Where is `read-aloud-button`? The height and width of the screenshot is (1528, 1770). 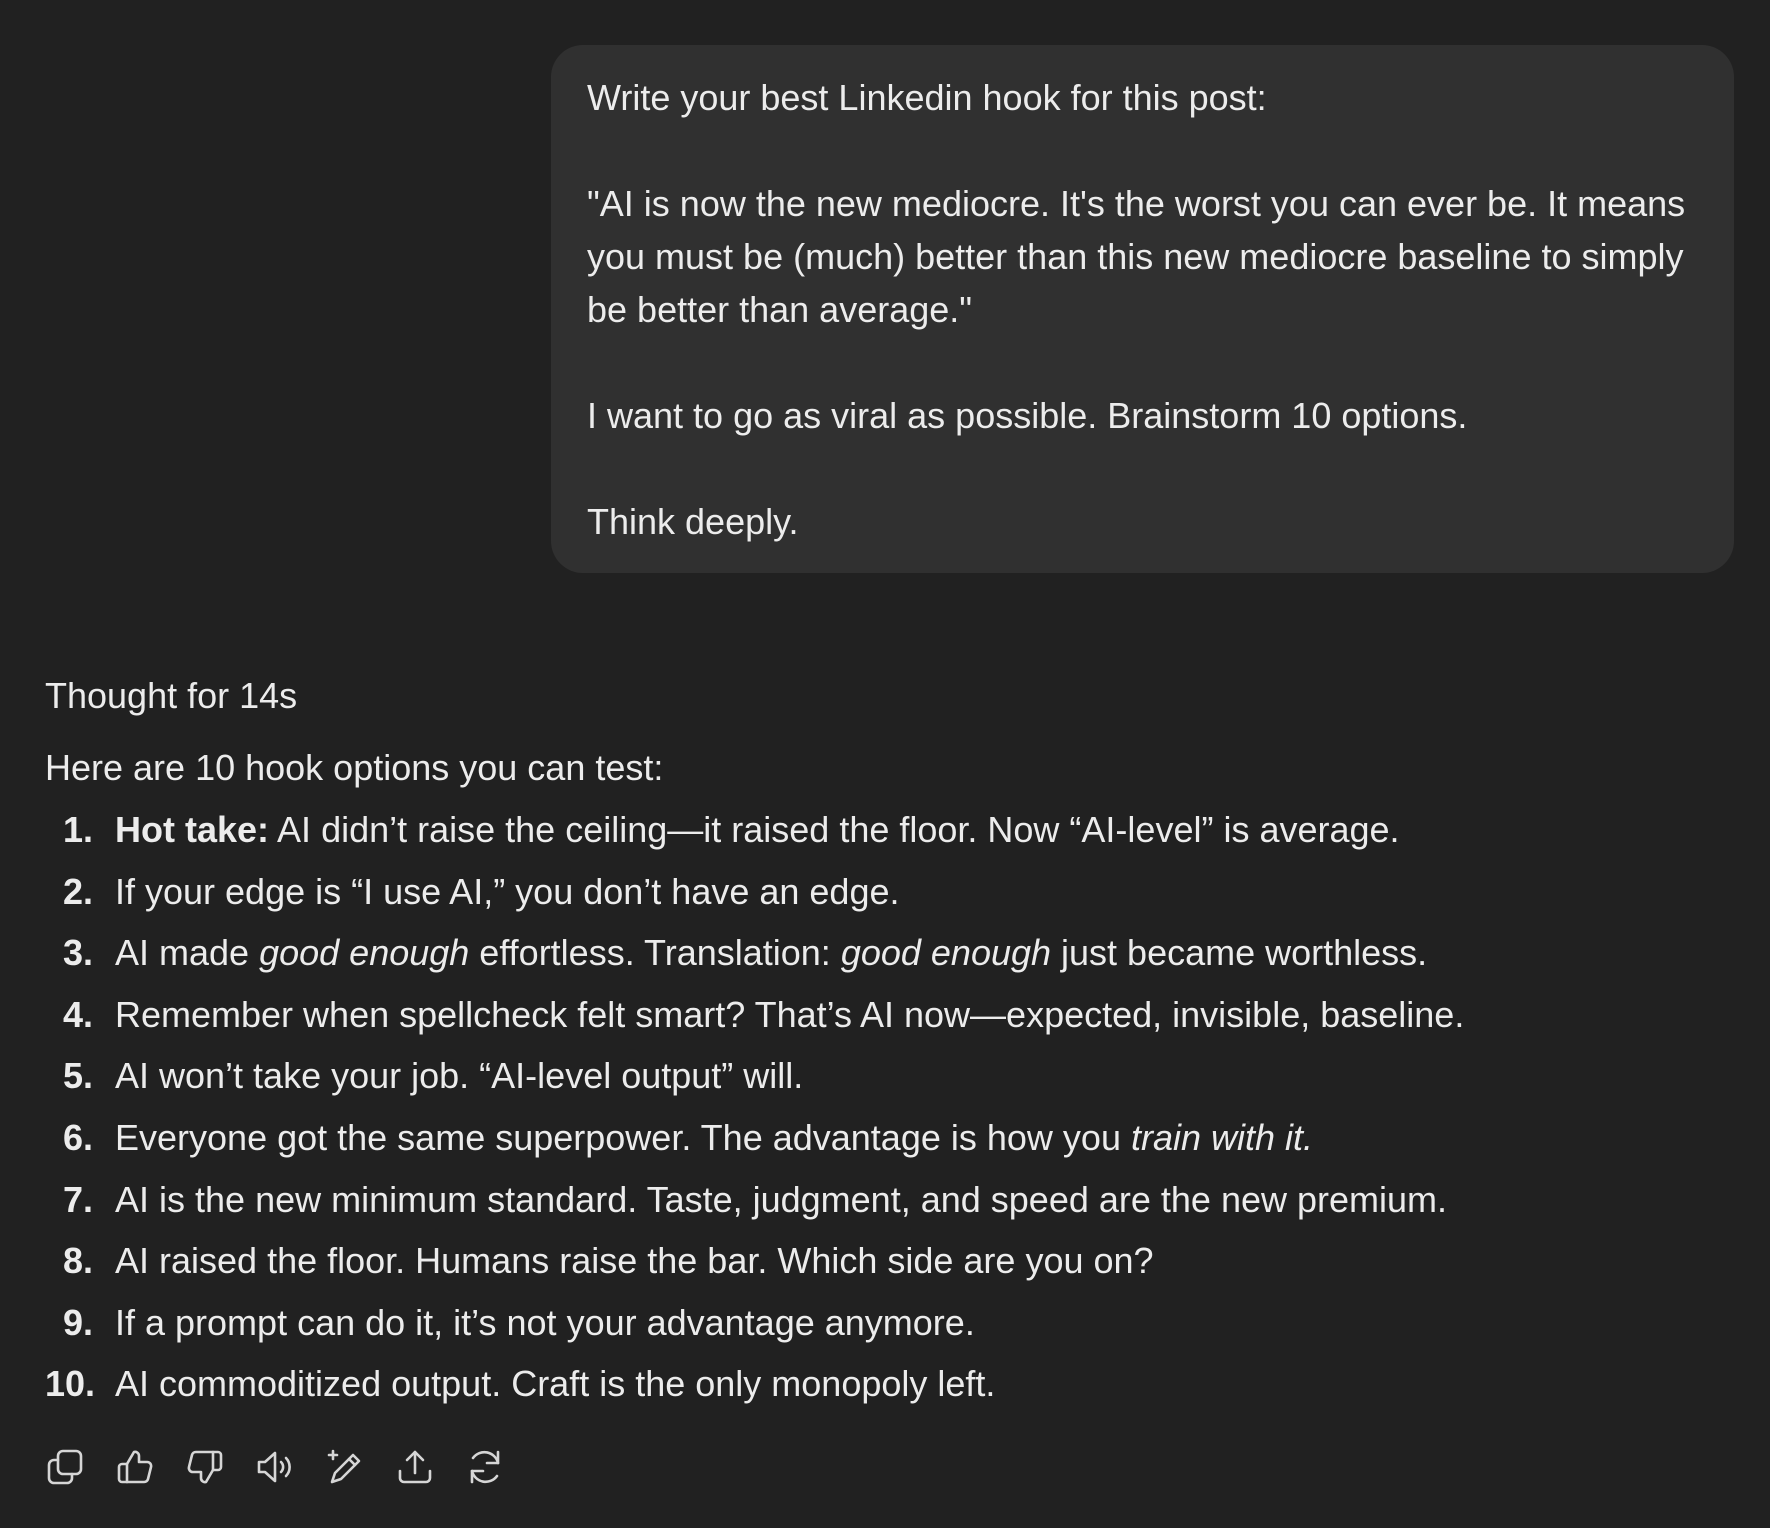
read-aloud-button is located at coordinates (275, 1467).